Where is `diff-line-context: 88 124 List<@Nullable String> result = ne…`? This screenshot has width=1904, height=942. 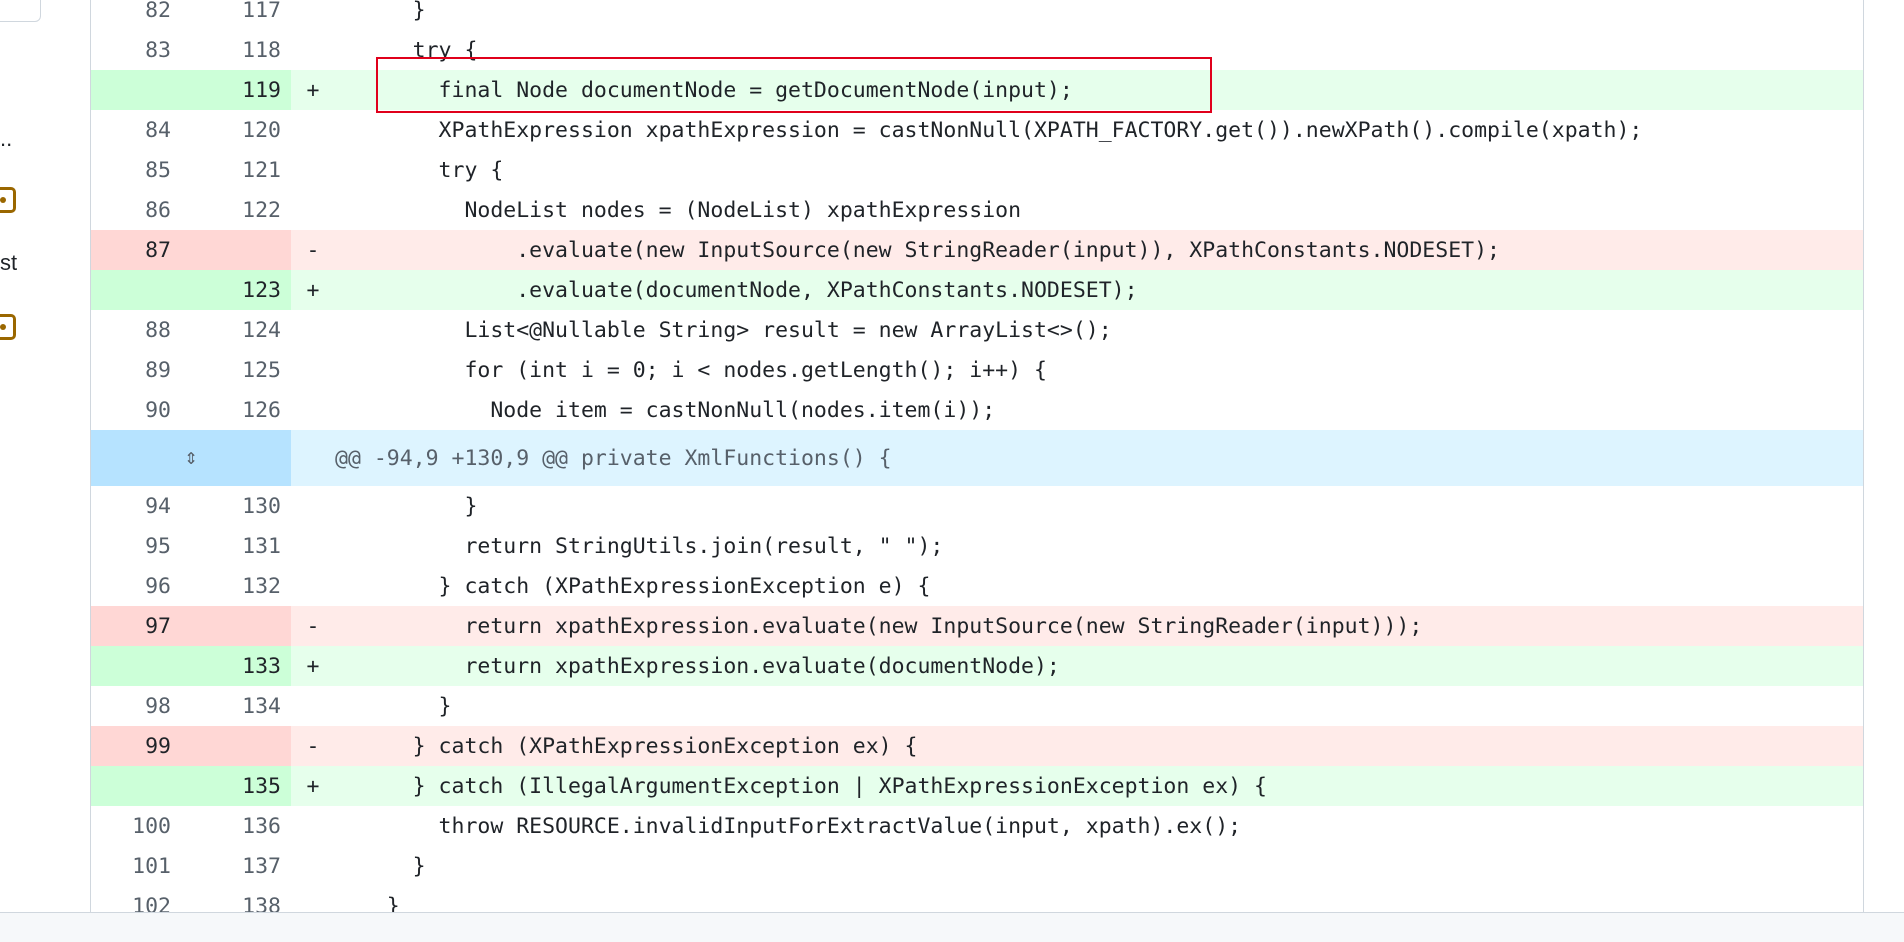
diff-line-context: 88 124 List<@Nullable String> result = ne… is located at coordinates (977, 330).